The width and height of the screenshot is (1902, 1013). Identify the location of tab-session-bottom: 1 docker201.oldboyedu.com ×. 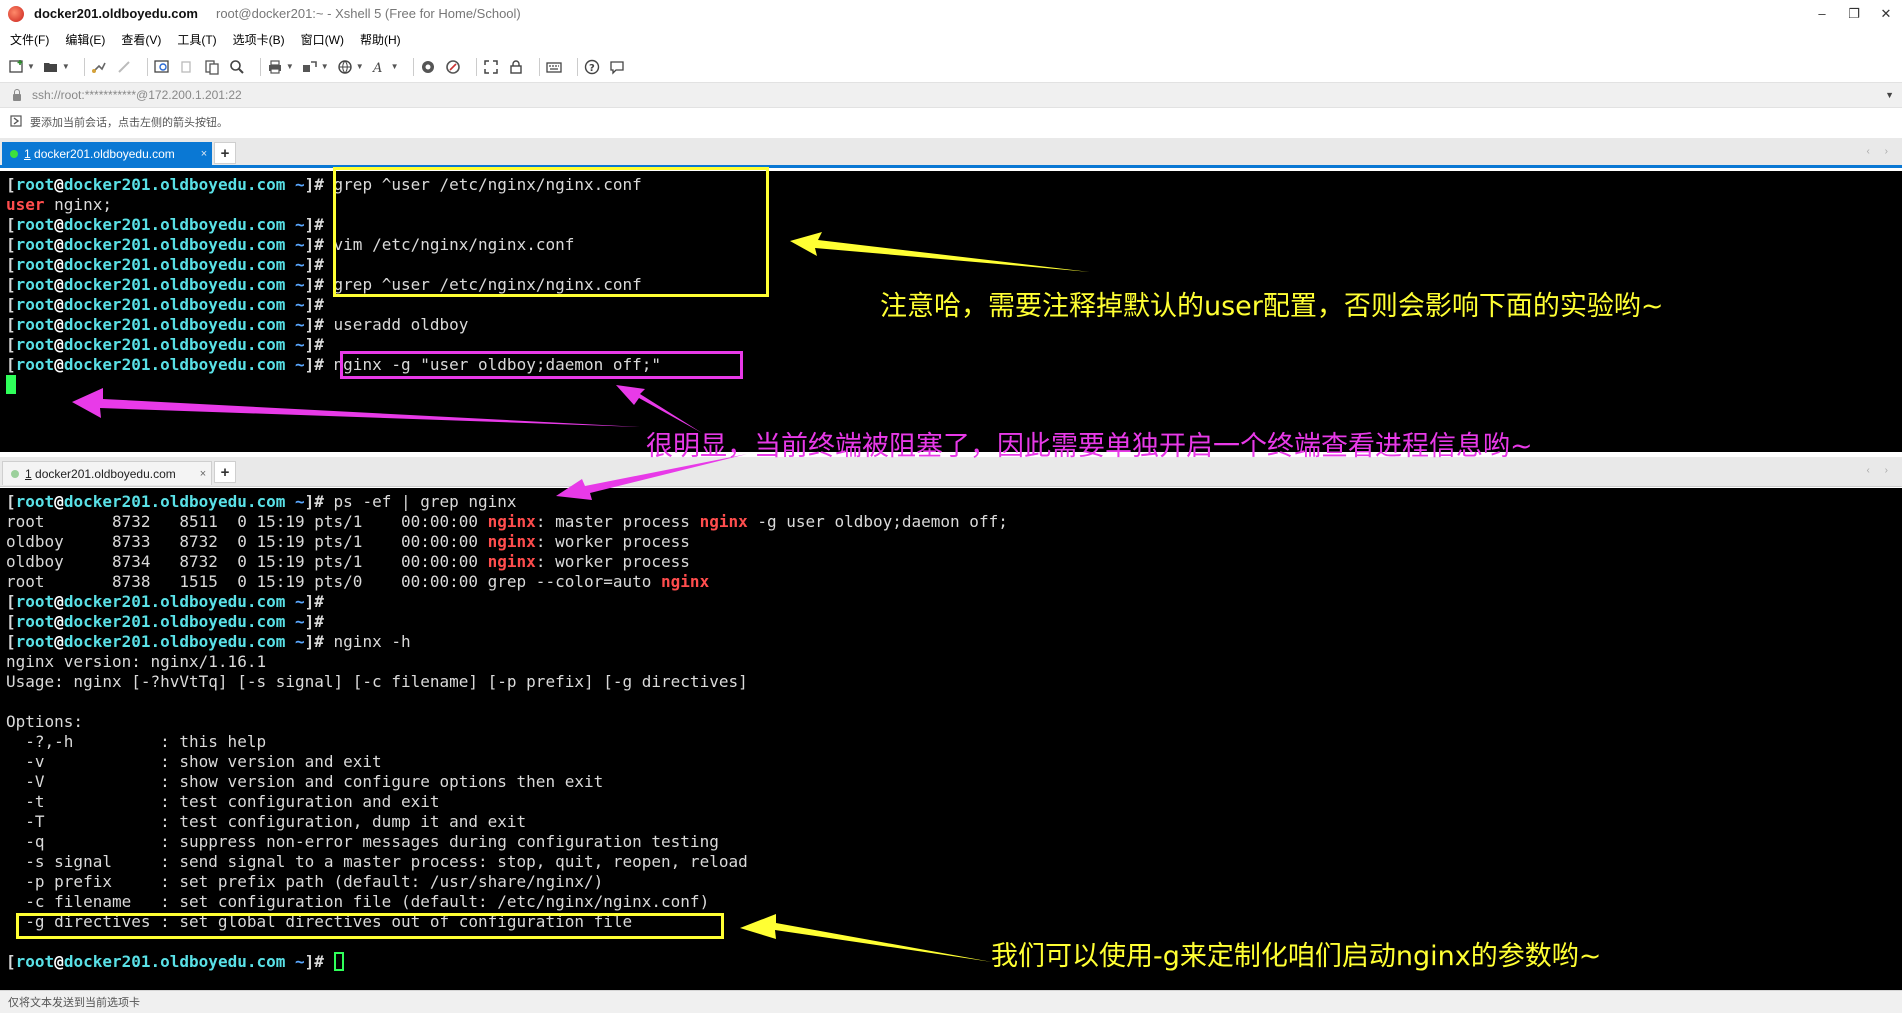
(107, 473).